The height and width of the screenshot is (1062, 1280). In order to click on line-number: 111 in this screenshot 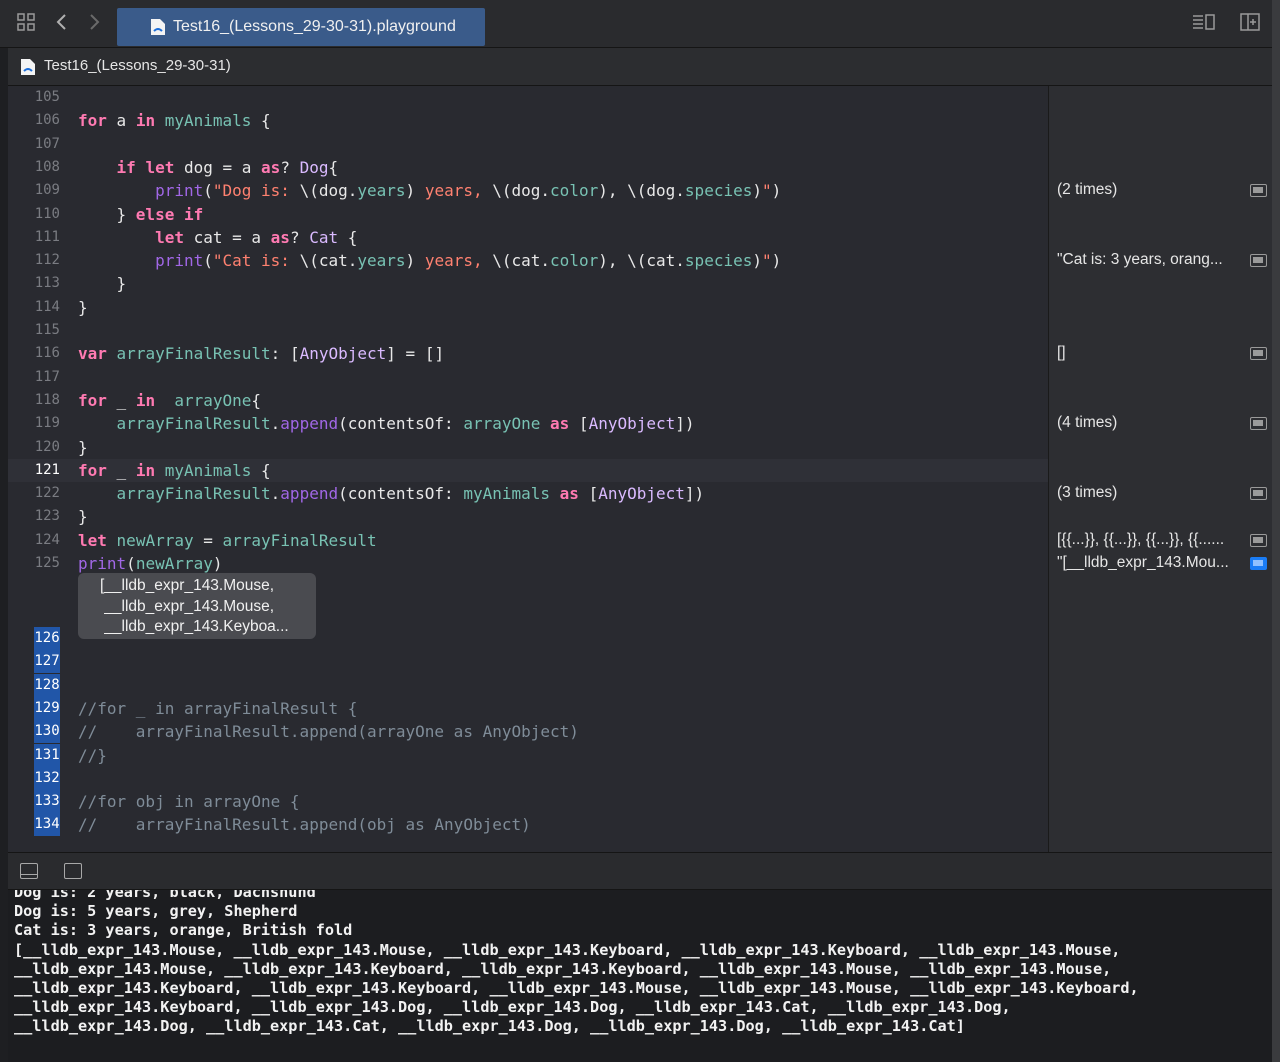, I will do `click(46, 237)`.